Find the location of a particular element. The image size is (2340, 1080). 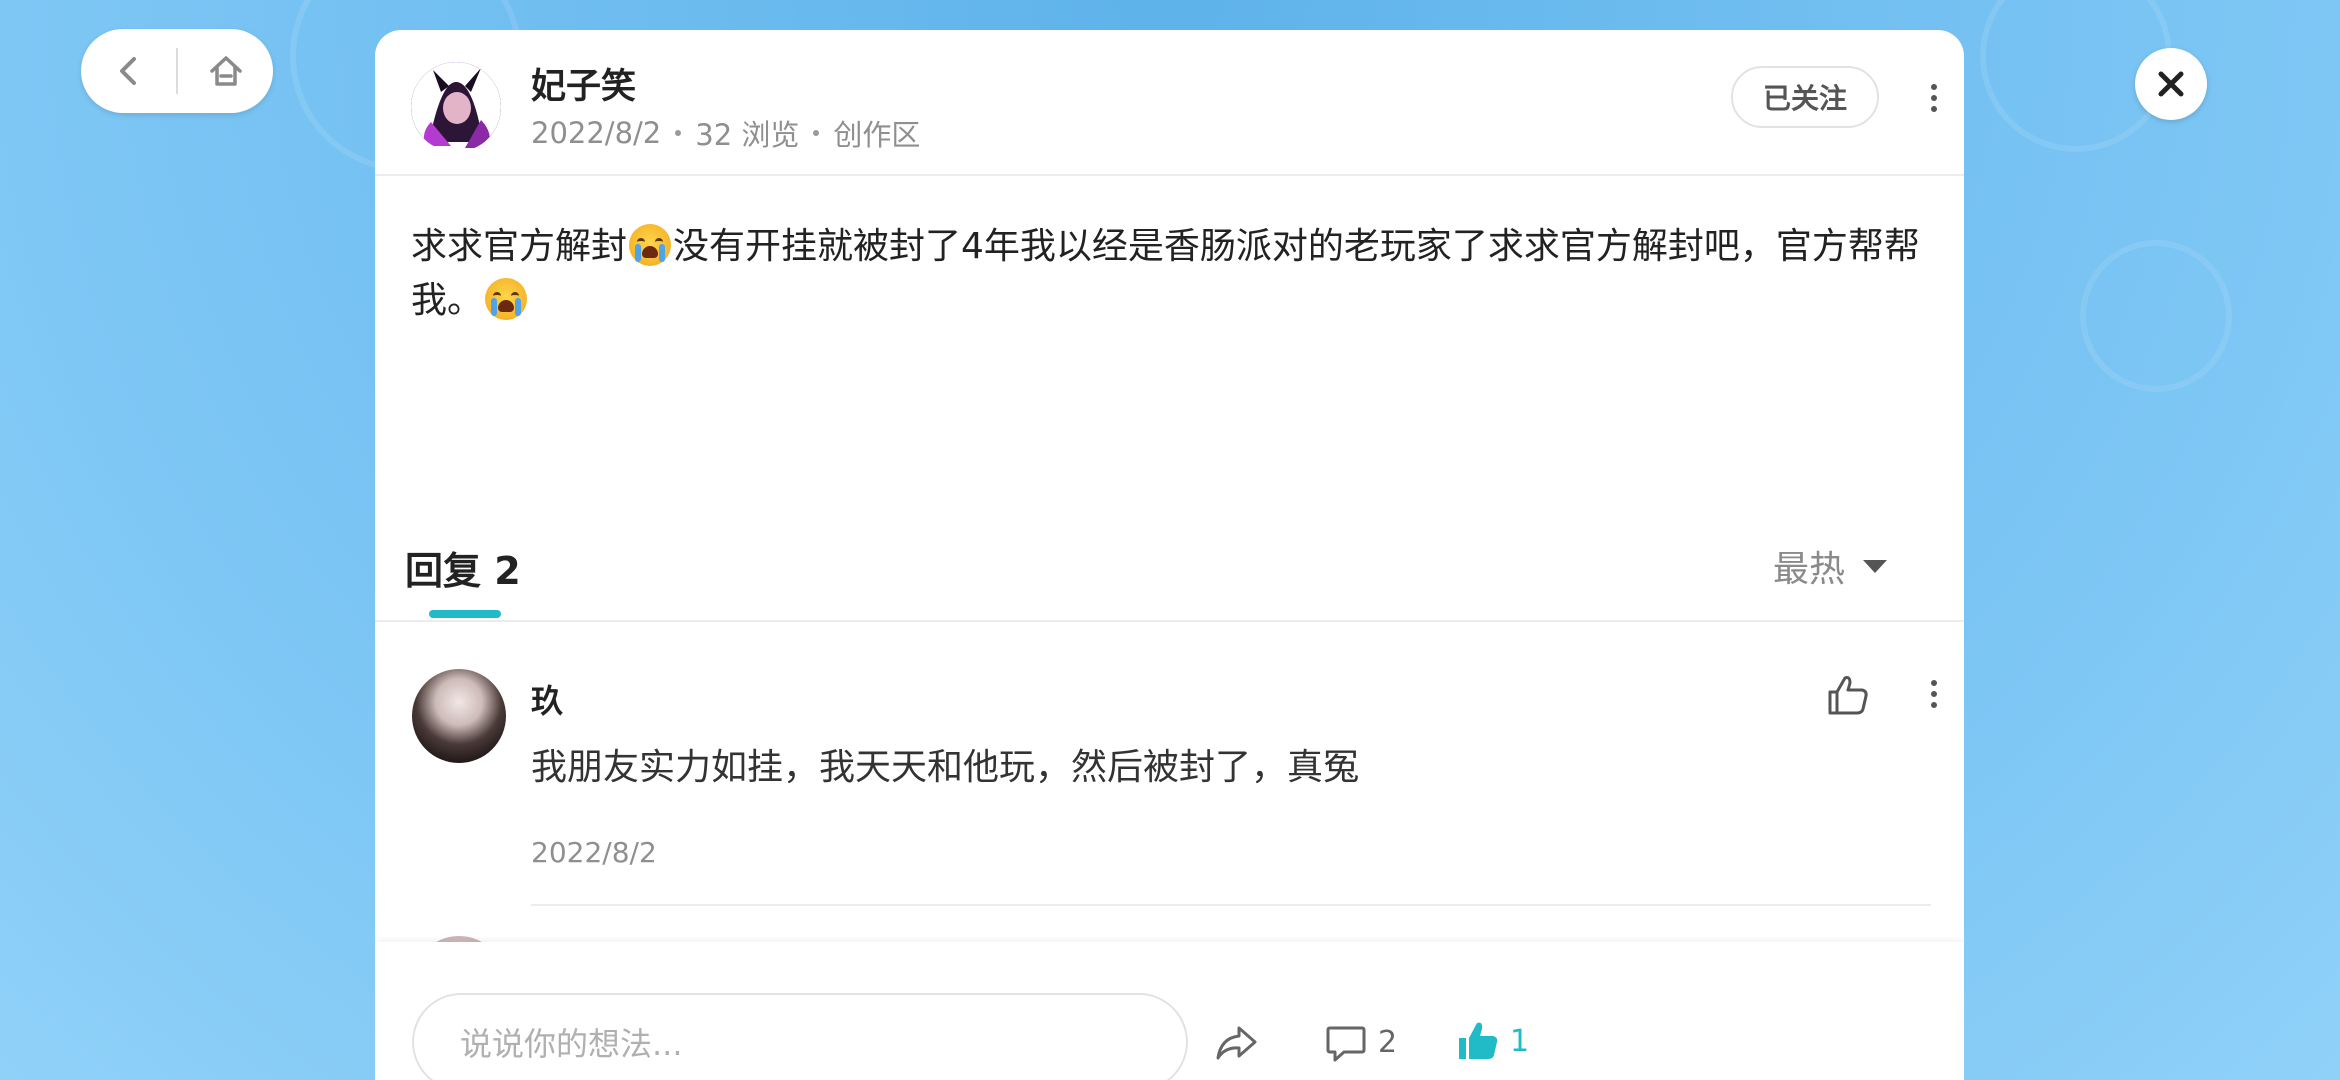

commenter-name: 玖 is located at coordinates (547, 699).